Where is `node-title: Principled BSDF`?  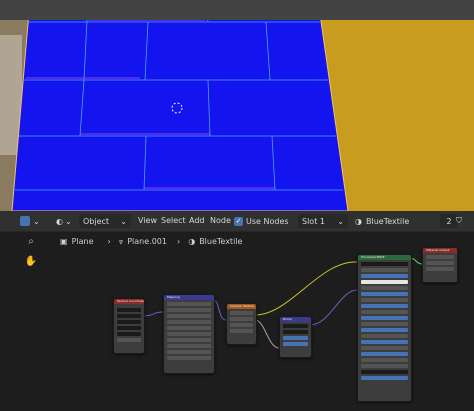
node-title: Principled BSDF is located at coordinates (384, 257).